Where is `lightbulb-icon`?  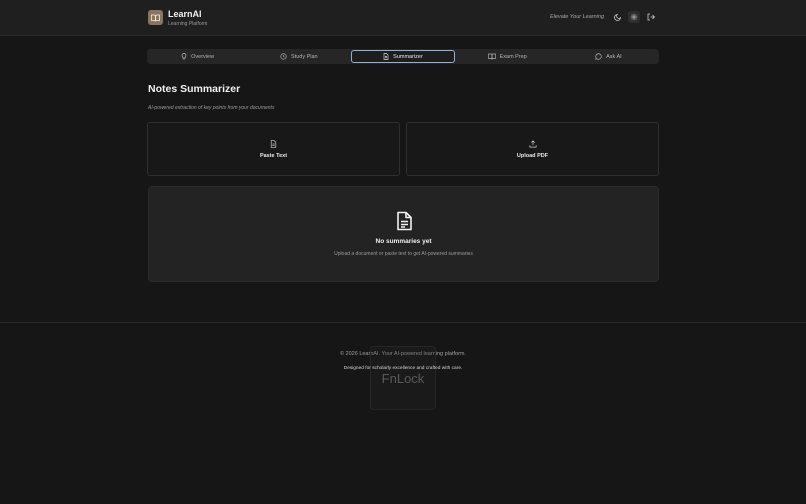 lightbulb-icon is located at coordinates (184, 56).